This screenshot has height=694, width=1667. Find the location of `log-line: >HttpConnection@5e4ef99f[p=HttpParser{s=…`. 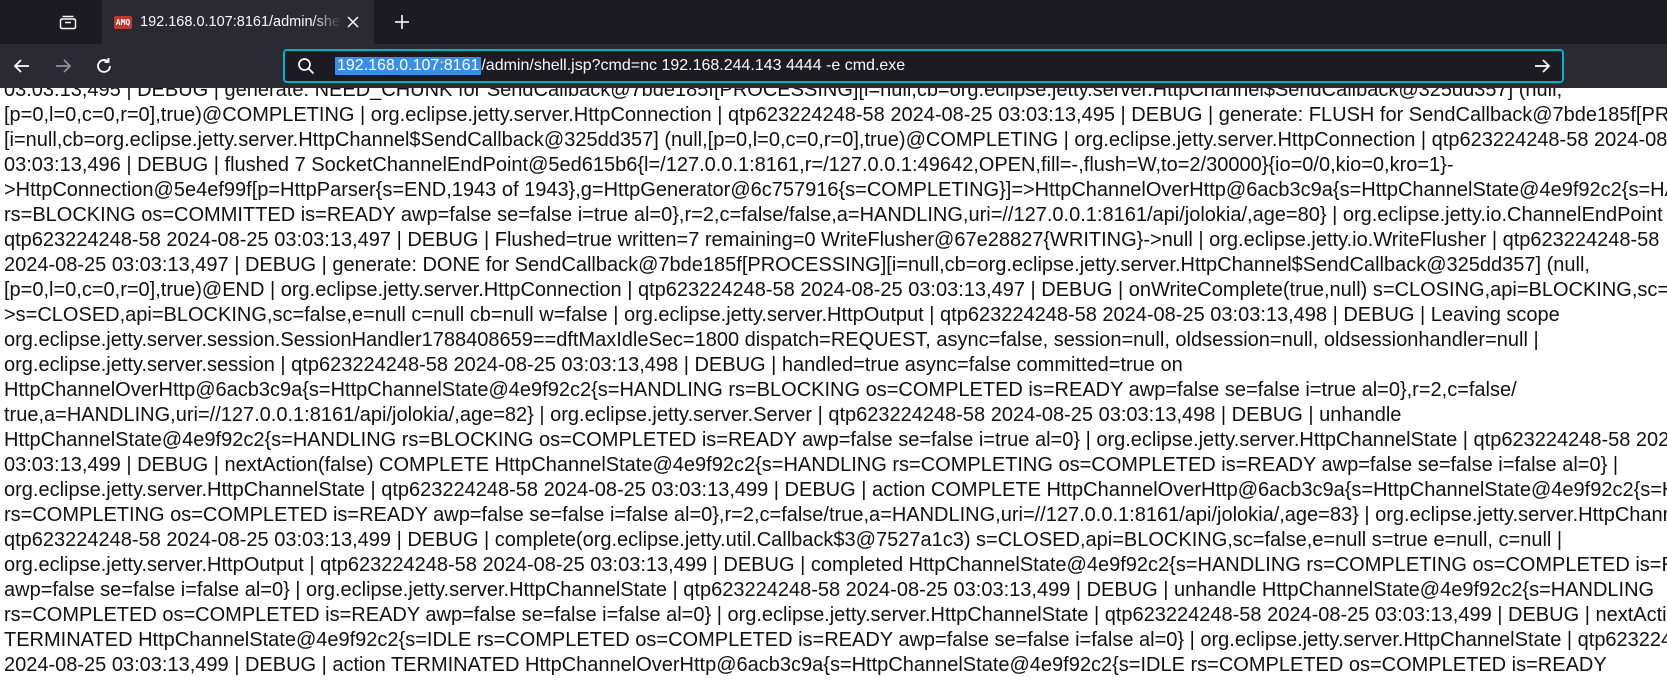

log-line: >HttpConnection@5e4ef99f[p=HttpParser{s=… is located at coordinates (835, 190).